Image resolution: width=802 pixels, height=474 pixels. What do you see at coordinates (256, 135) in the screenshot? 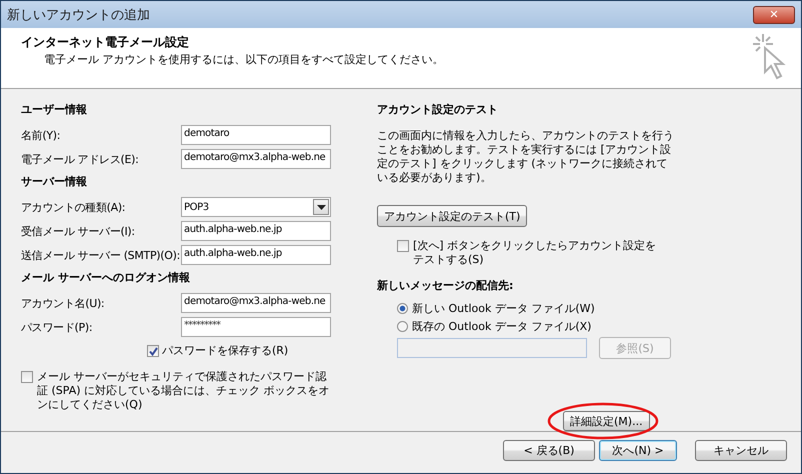
I see `input-field: demotaro` at bounding box center [256, 135].